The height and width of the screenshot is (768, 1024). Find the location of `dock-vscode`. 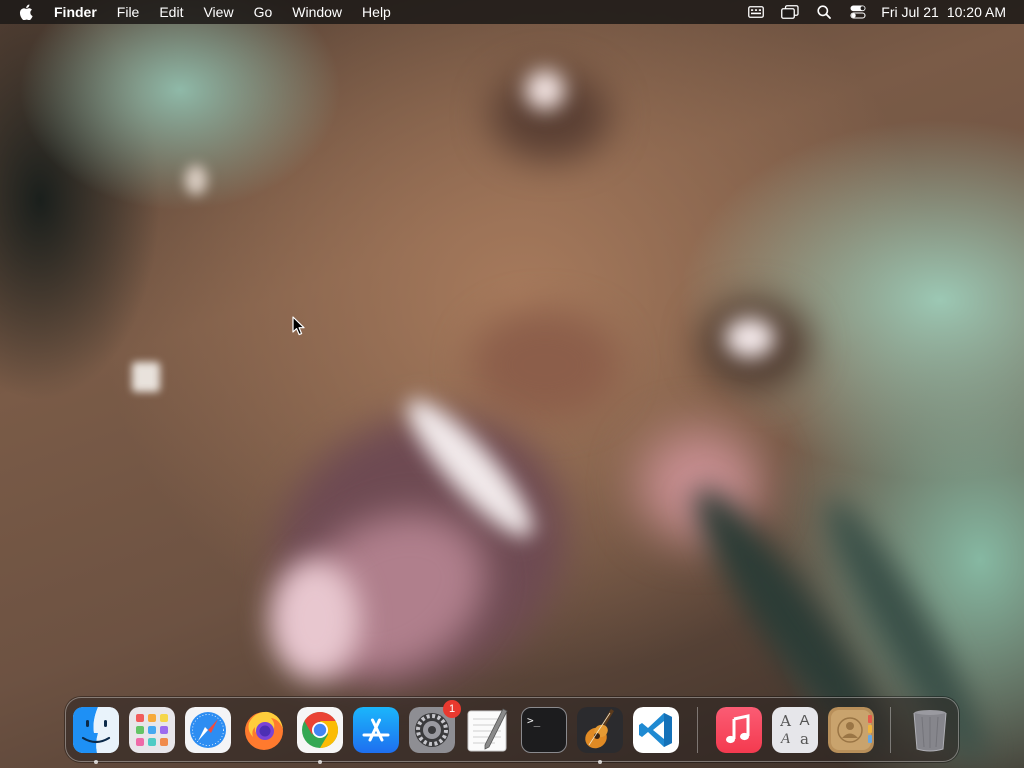

dock-vscode is located at coordinates (656, 729).